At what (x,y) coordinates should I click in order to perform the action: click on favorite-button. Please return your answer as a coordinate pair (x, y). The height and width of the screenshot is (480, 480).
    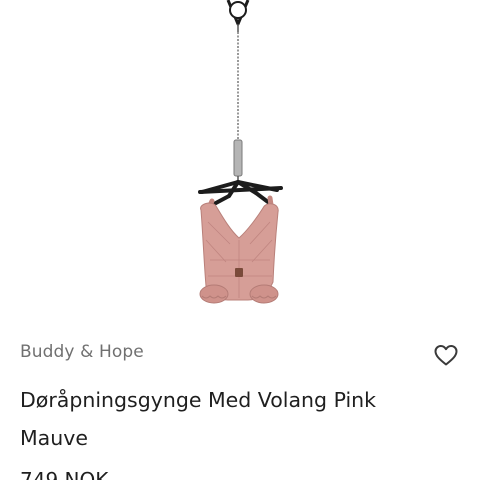
    Looking at the image, I should click on (446, 355).